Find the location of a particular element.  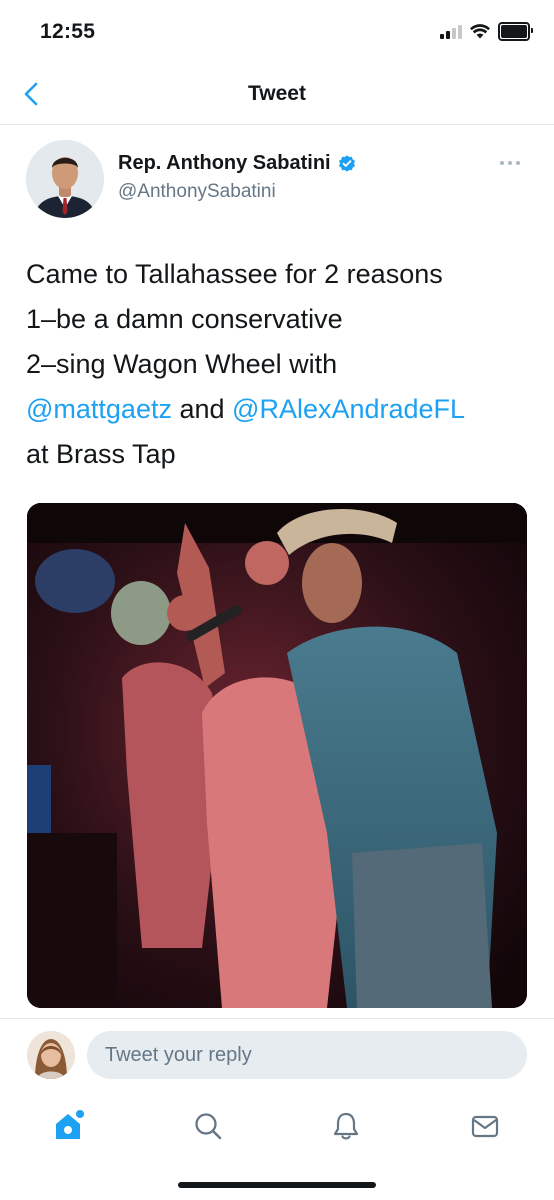

status-icons is located at coordinates (486, 31).